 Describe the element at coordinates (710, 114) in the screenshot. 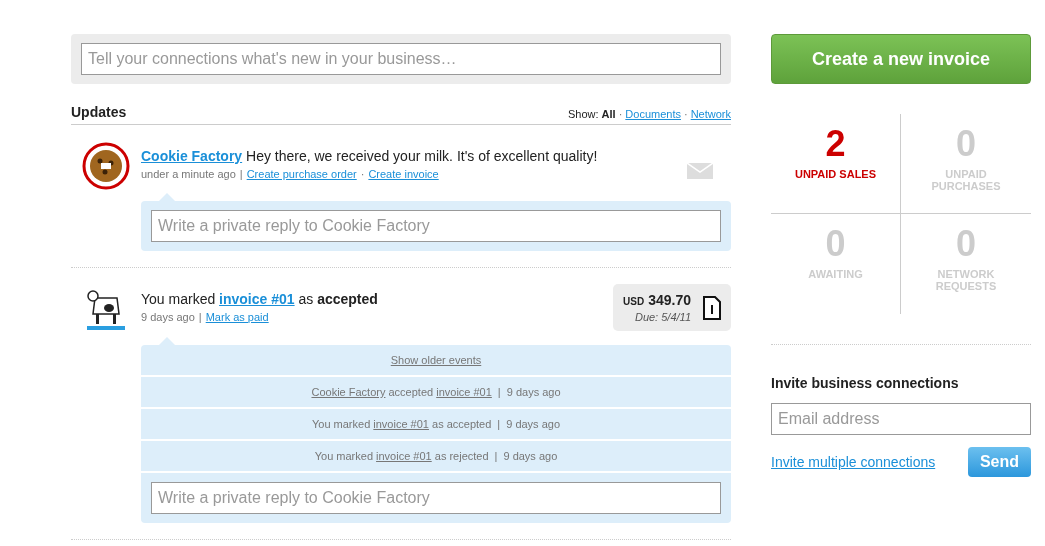

I see `filter-link: Network` at that location.